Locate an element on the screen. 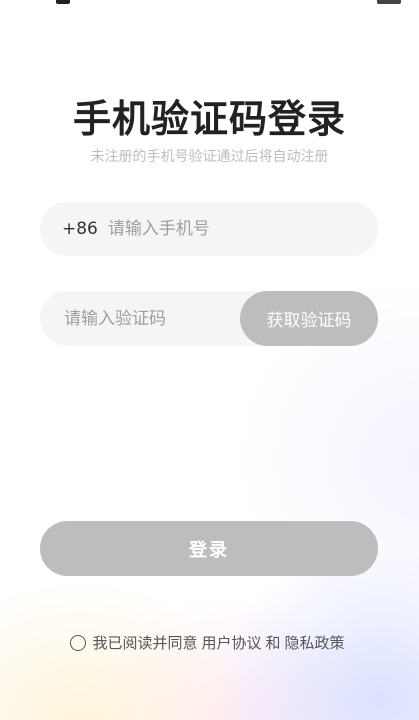  phone-field: +86 is located at coordinates (209, 229).